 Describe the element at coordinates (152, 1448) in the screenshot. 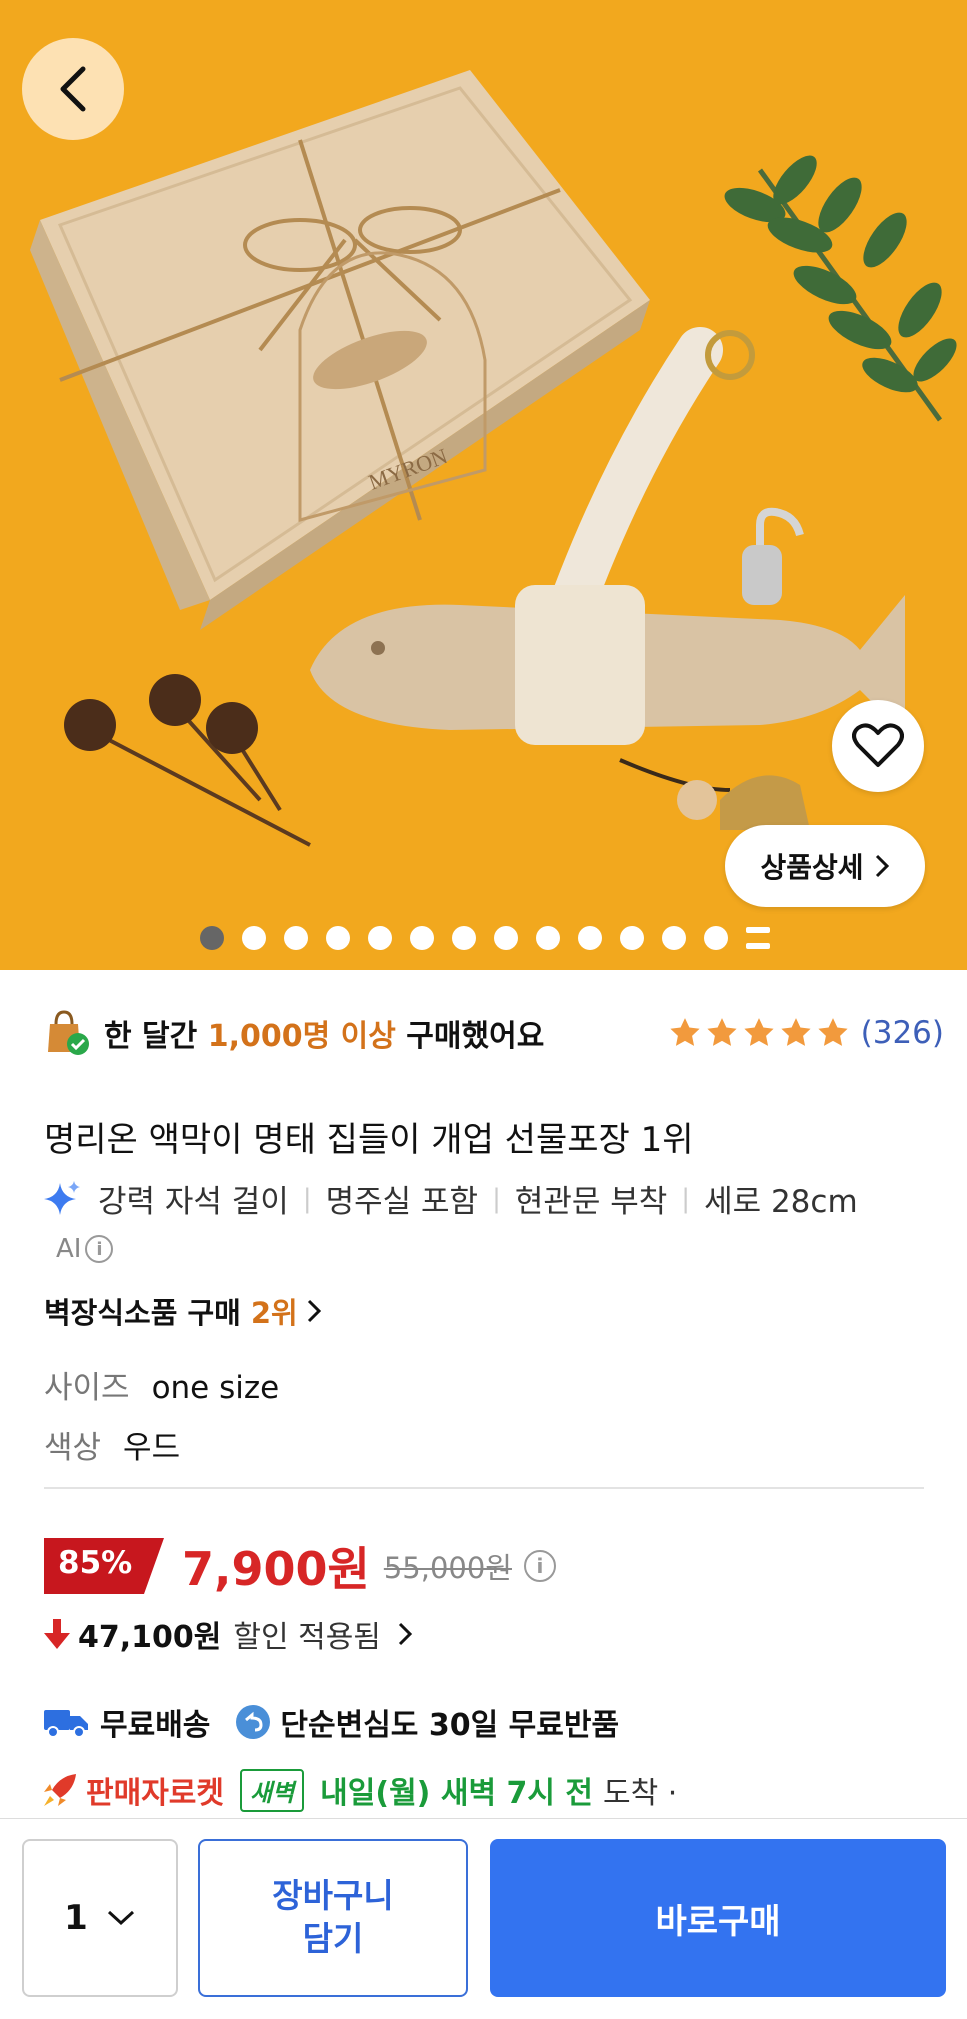

I see `option-value: 우드` at that location.